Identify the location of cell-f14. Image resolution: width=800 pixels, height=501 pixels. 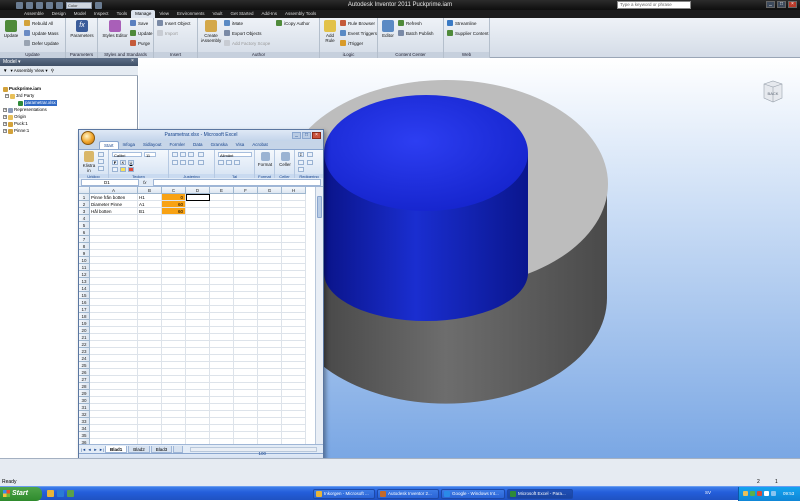
(246, 288).